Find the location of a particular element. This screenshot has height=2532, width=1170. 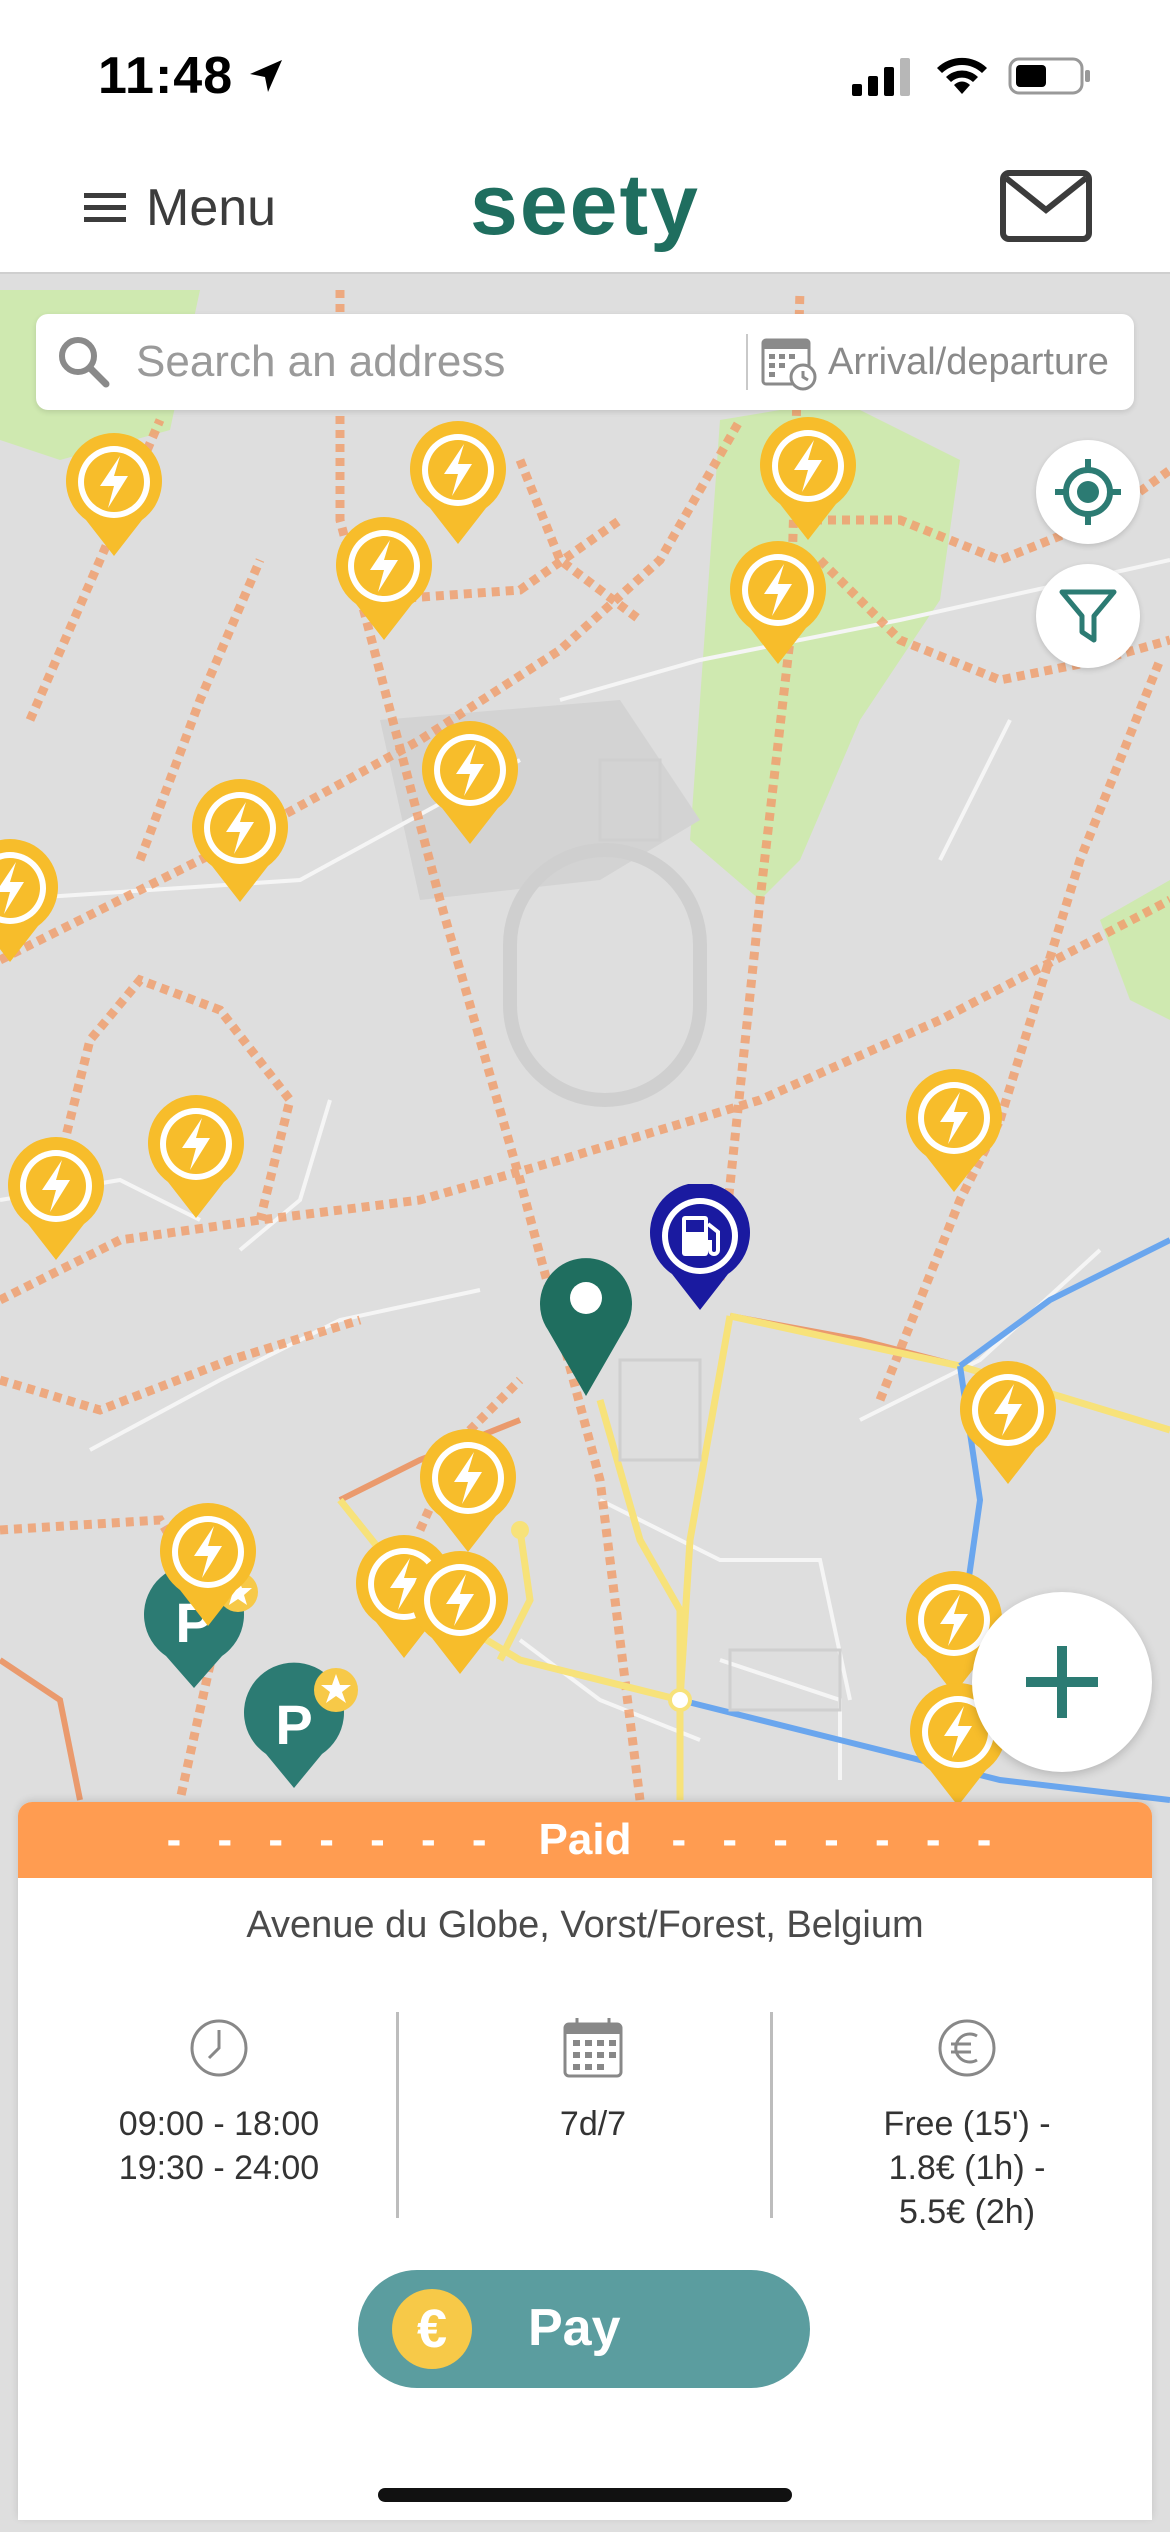

locate-me-button is located at coordinates (1088, 492).